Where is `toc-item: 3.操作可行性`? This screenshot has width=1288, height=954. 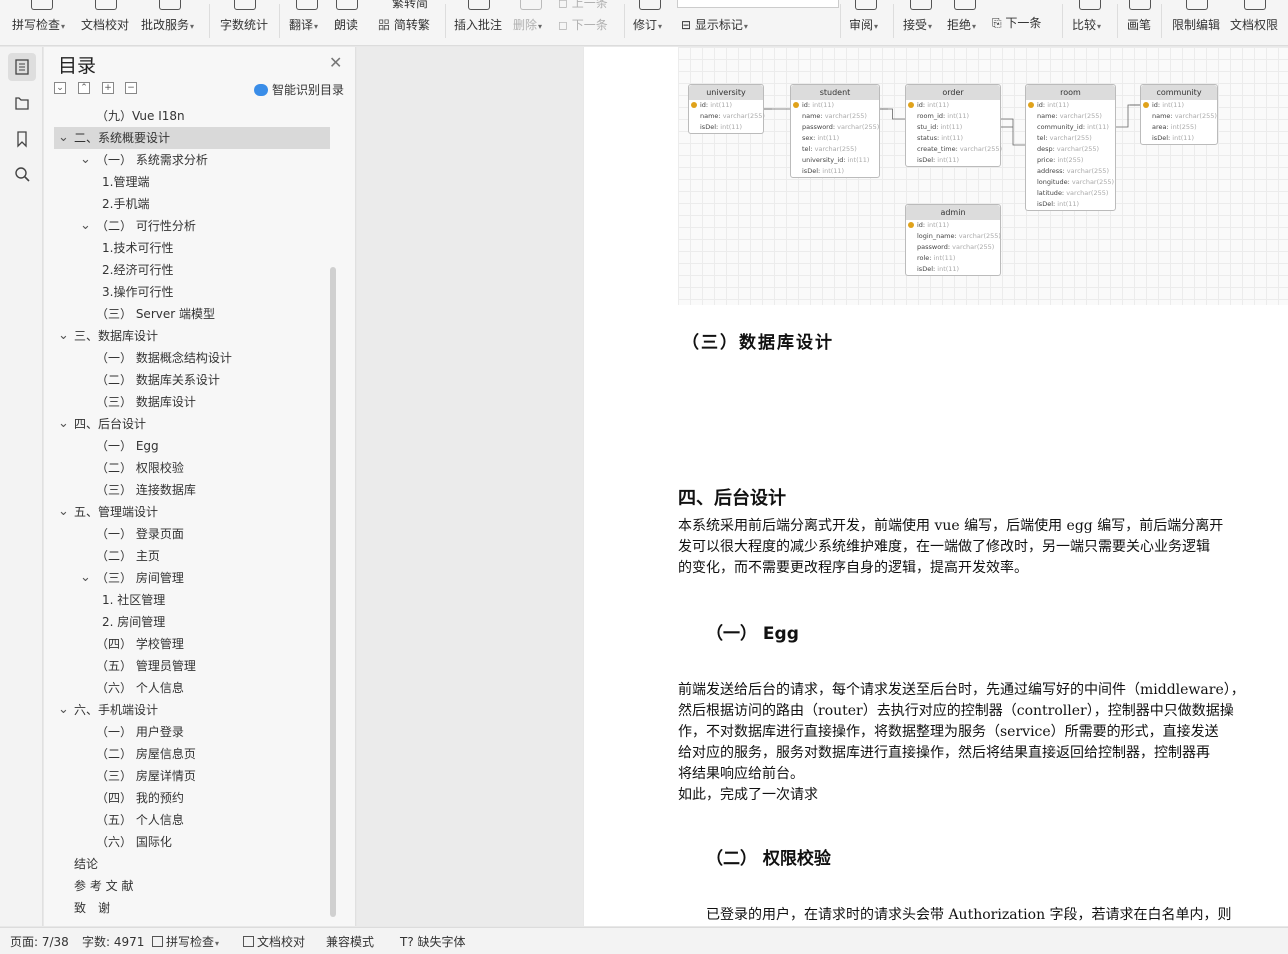
toc-item: 3.操作可行性 is located at coordinates (192, 292).